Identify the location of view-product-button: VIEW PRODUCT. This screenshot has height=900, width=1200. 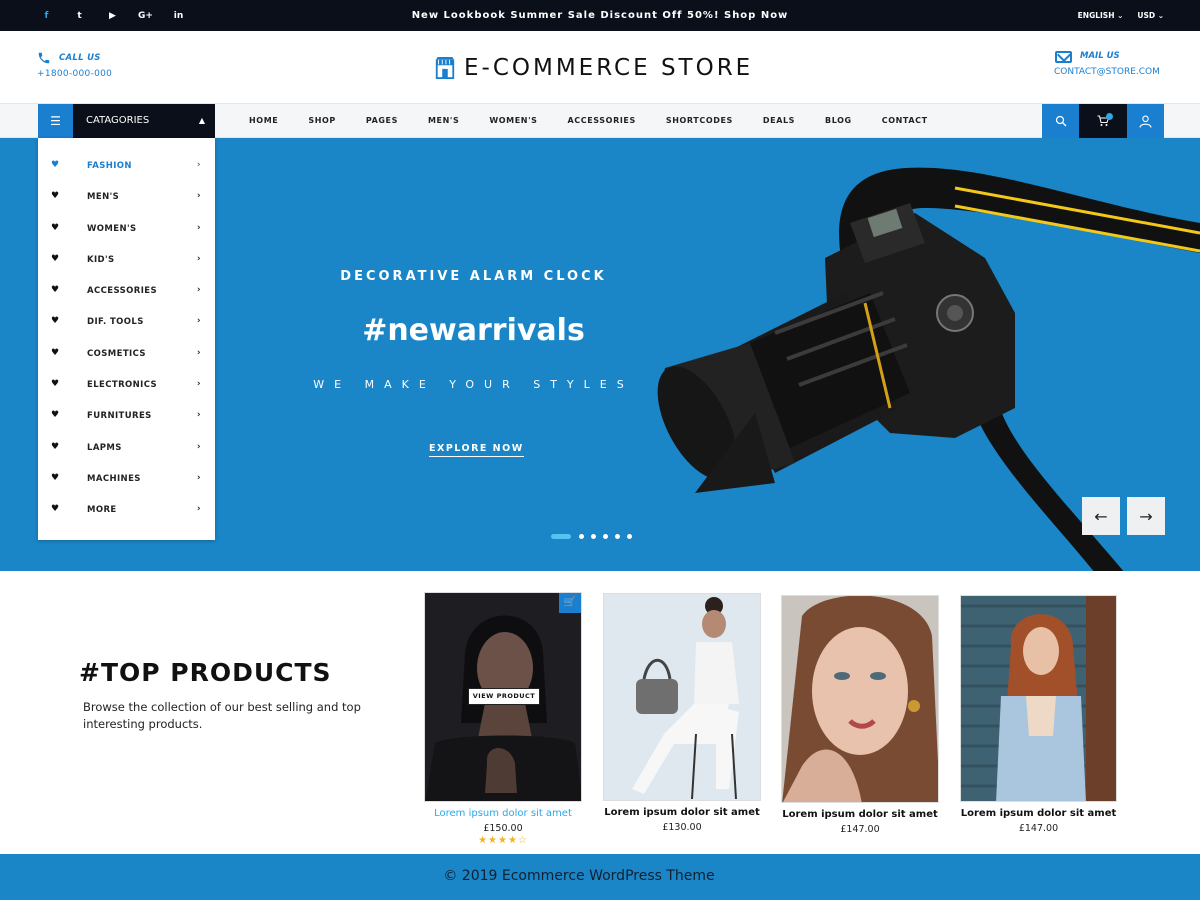
(504, 696).